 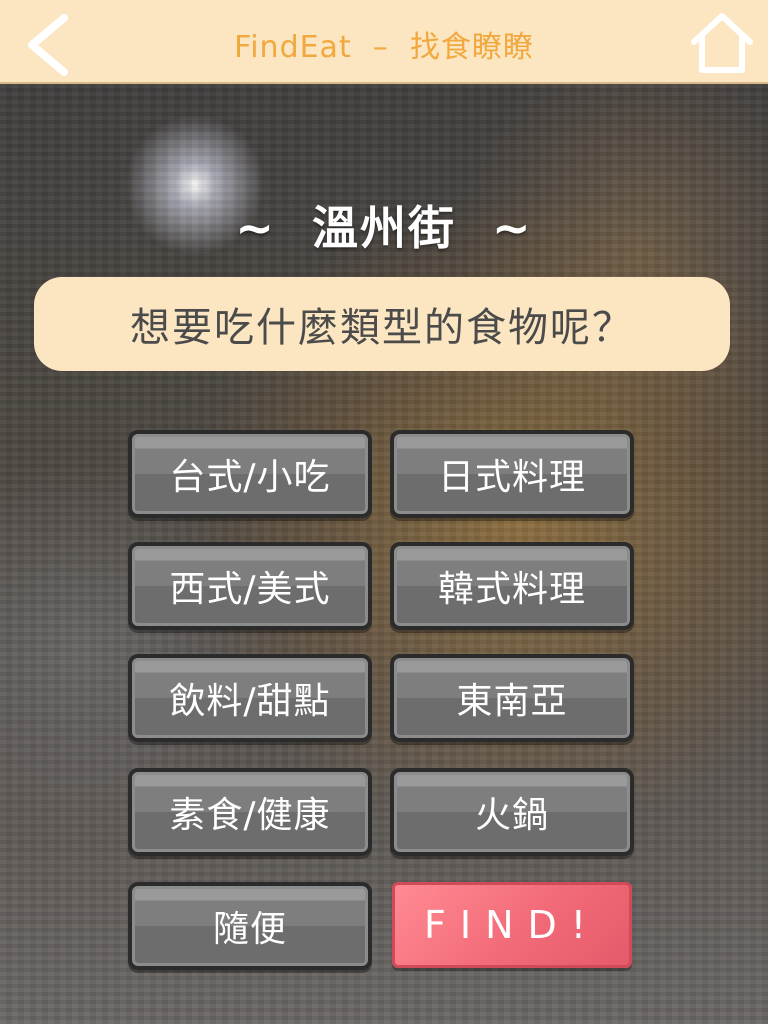 I want to click on find-button: FIND!, so click(x=512, y=925).